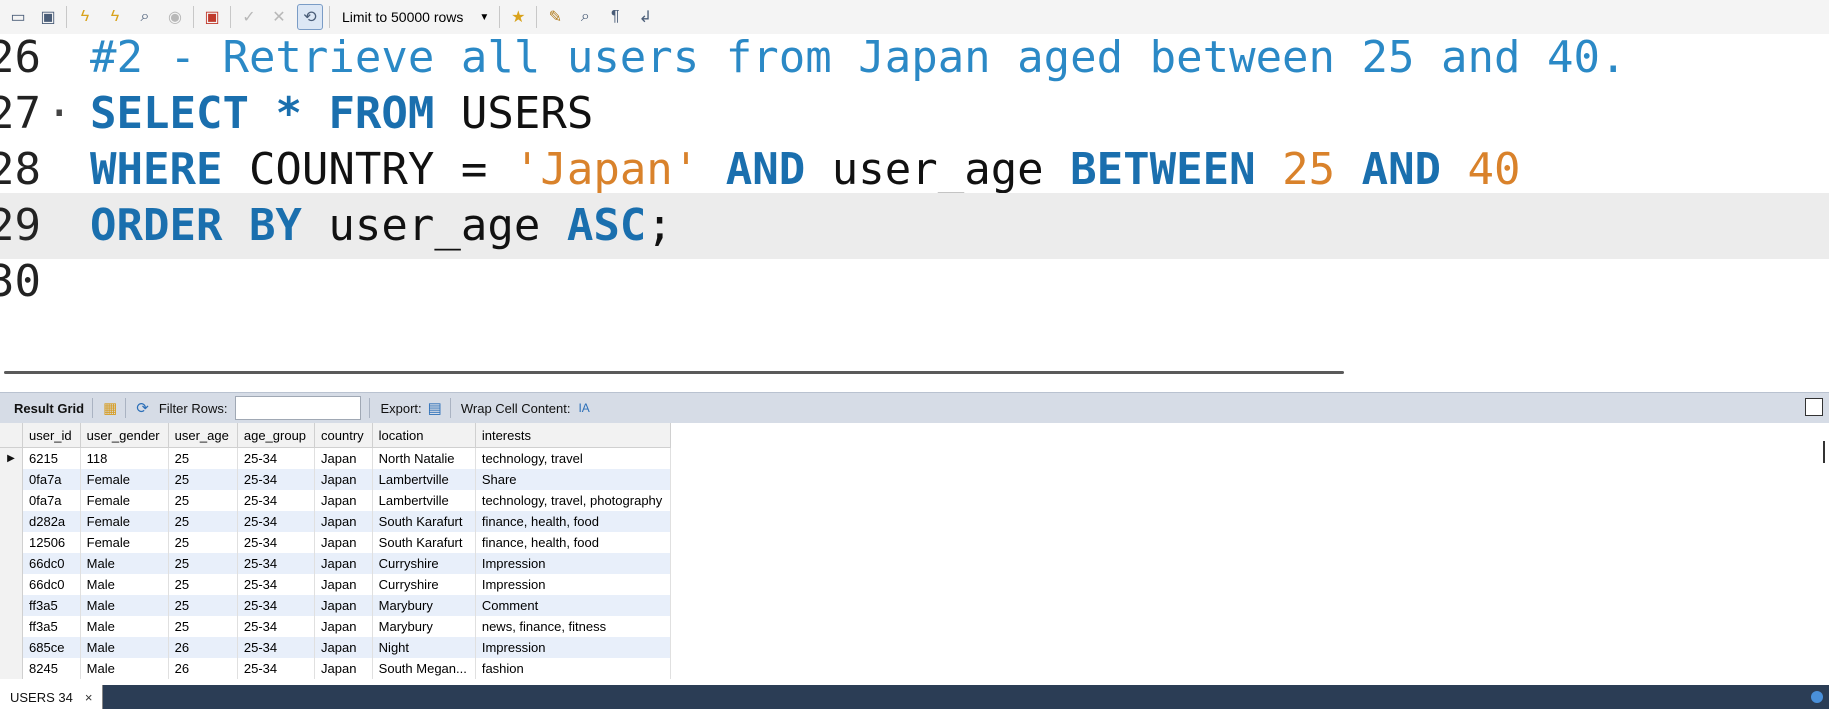  Describe the element at coordinates (573, 668) in the screenshot. I see `cell-interests: fashion` at that location.